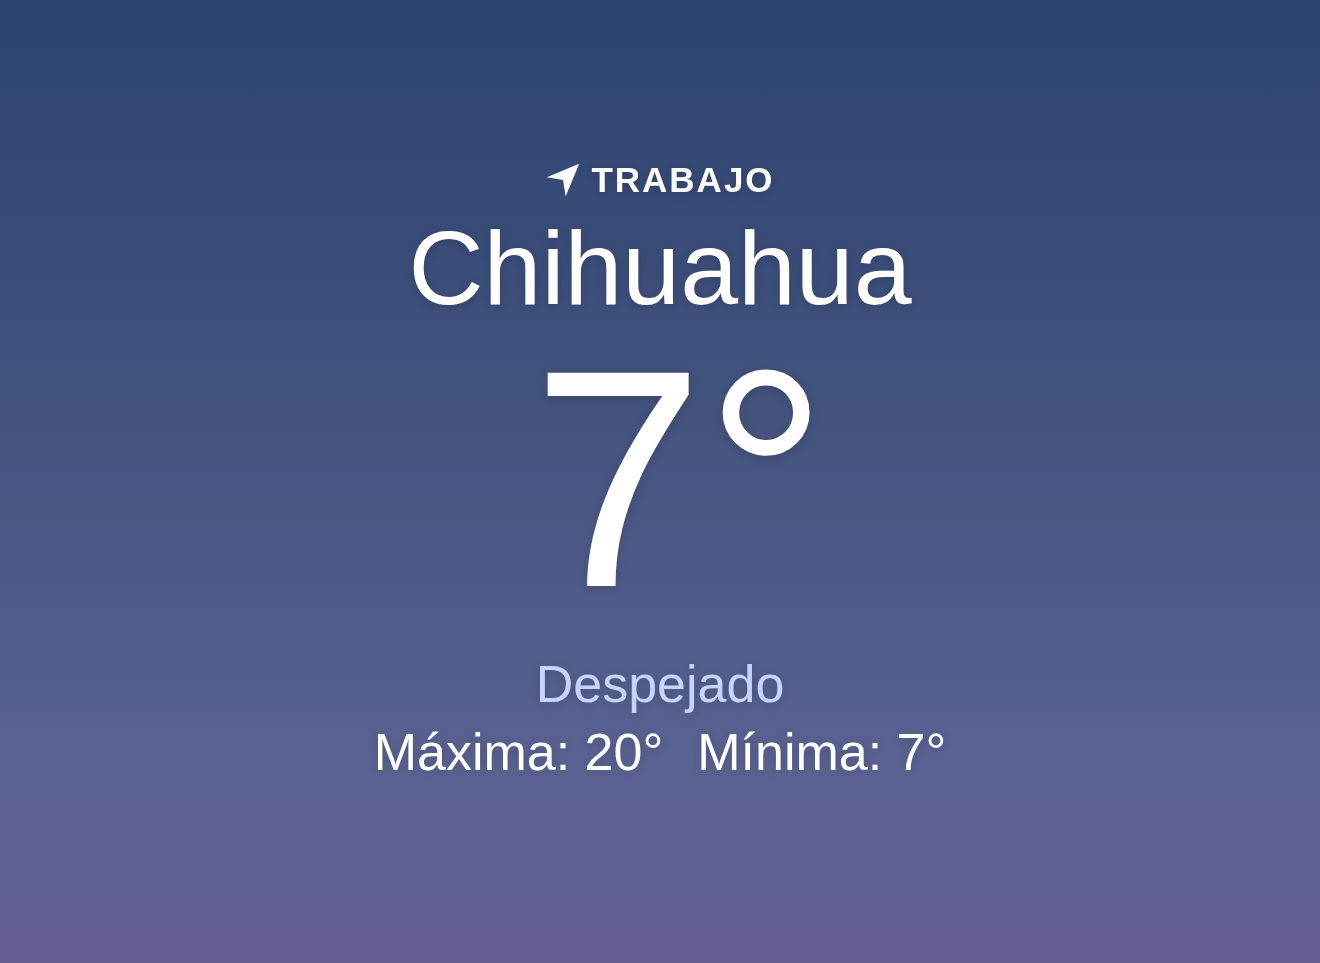 This screenshot has height=963, width=1320. What do you see at coordinates (563, 180) in the screenshot?
I see `location-arrow-icon` at bounding box center [563, 180].